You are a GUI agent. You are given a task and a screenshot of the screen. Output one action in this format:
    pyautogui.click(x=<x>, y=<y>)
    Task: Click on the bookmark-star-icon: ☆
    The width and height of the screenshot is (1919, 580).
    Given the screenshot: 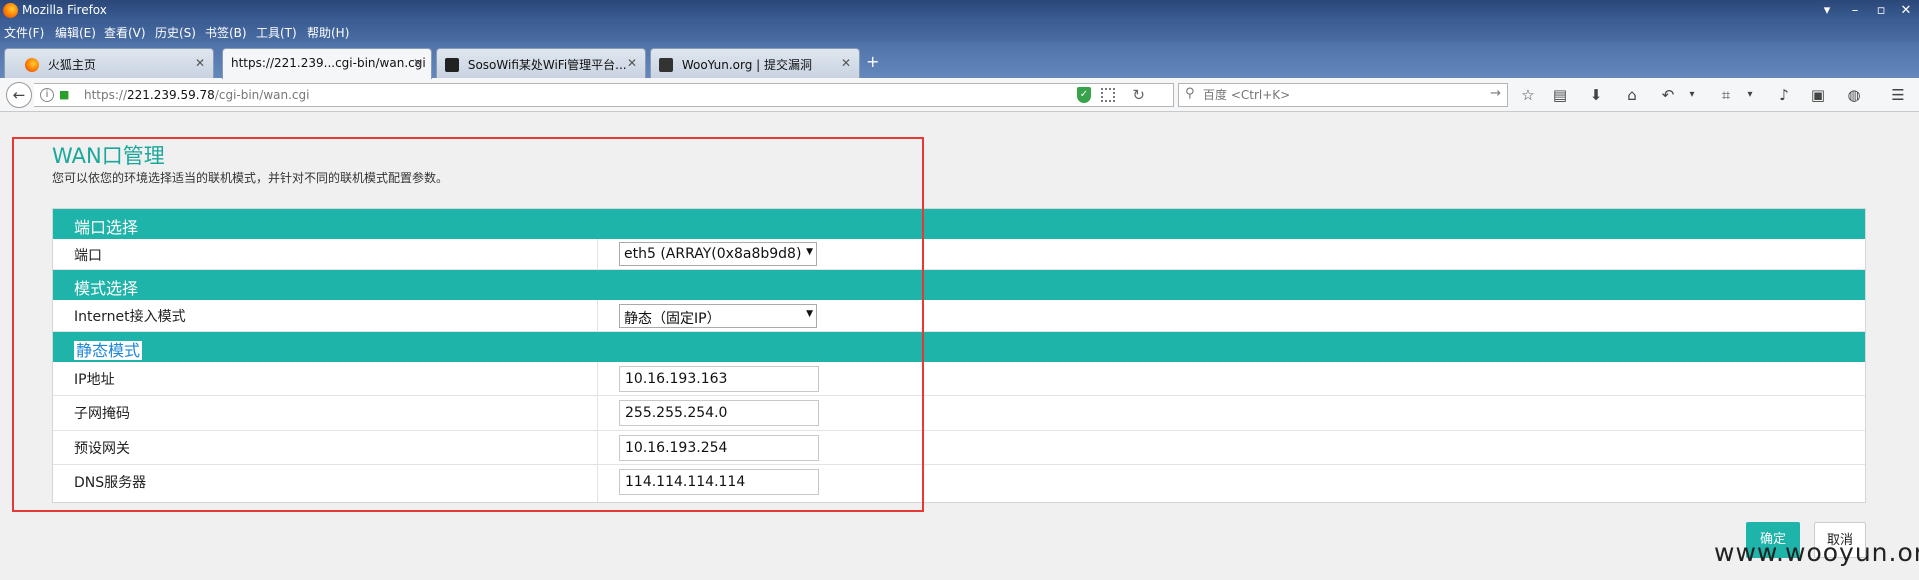 What is the action you would take?
    pyautogui.click(x=1528, y=95)
    